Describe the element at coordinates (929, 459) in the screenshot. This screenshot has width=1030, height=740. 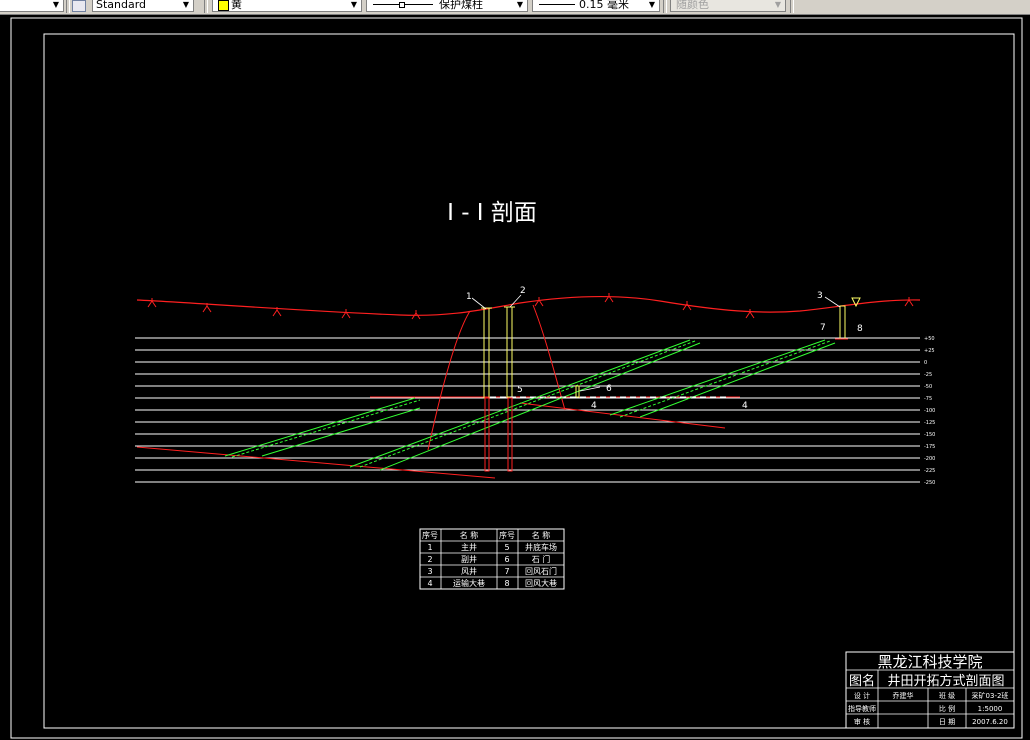
I see `level-label: -200` at that location.